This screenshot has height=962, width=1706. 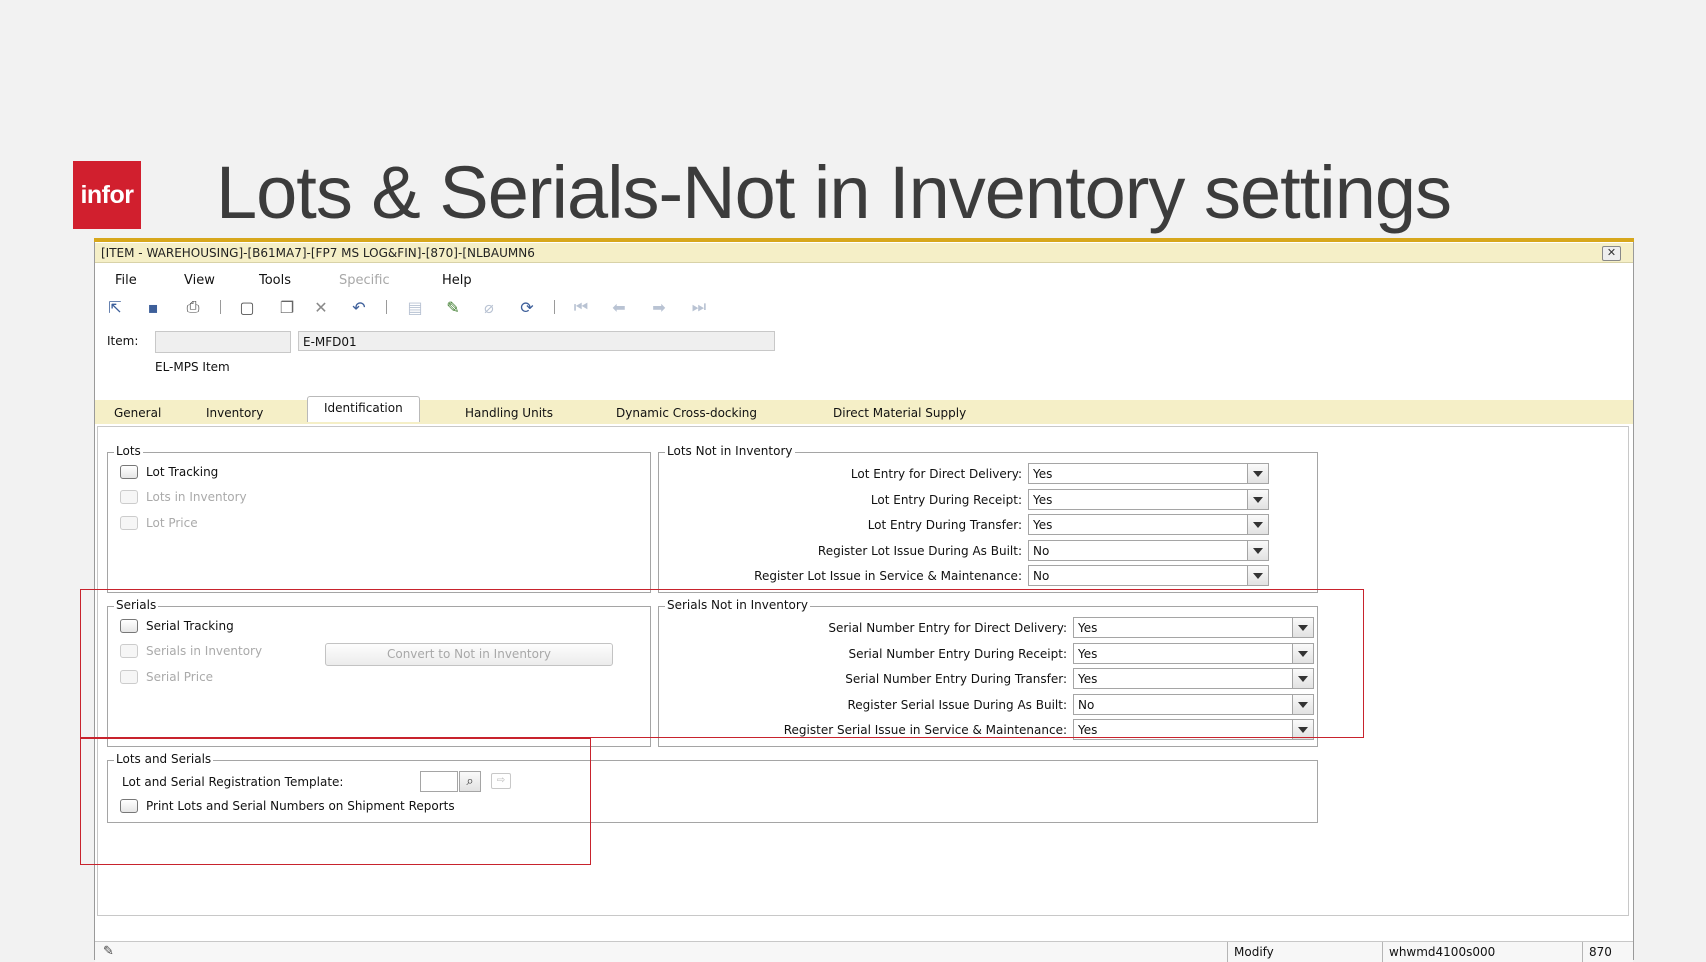 I want to click on zoom-to-template-icon: ⇨, so click(x=501, y=781).